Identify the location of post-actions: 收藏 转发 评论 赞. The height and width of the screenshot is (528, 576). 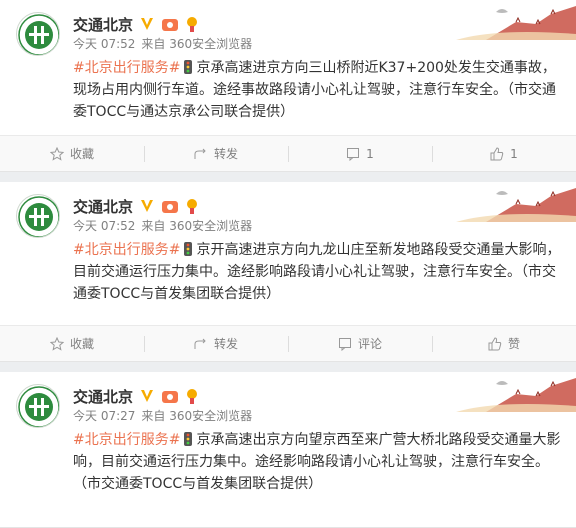
(288, 343).